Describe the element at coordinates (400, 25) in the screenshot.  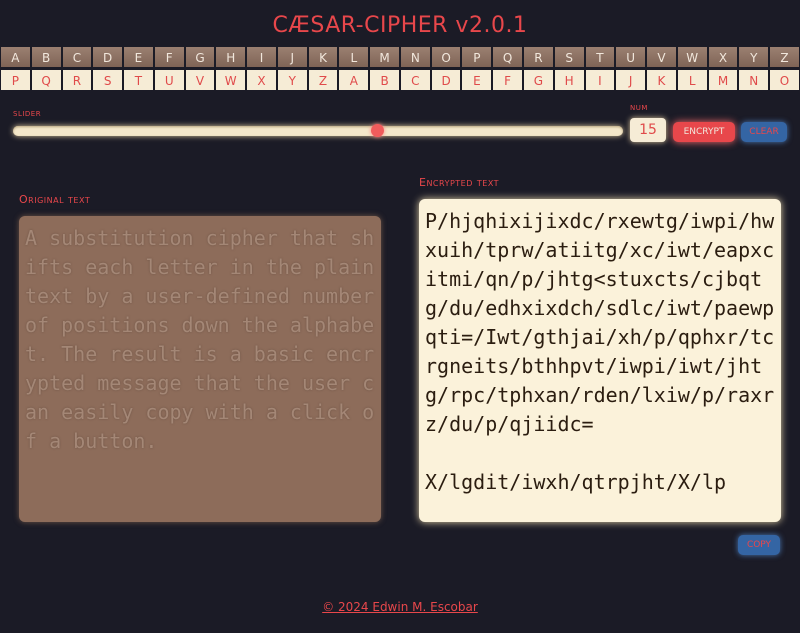
I see `app-title: CÆSAR-CIPHER v2.0.1` at that location.